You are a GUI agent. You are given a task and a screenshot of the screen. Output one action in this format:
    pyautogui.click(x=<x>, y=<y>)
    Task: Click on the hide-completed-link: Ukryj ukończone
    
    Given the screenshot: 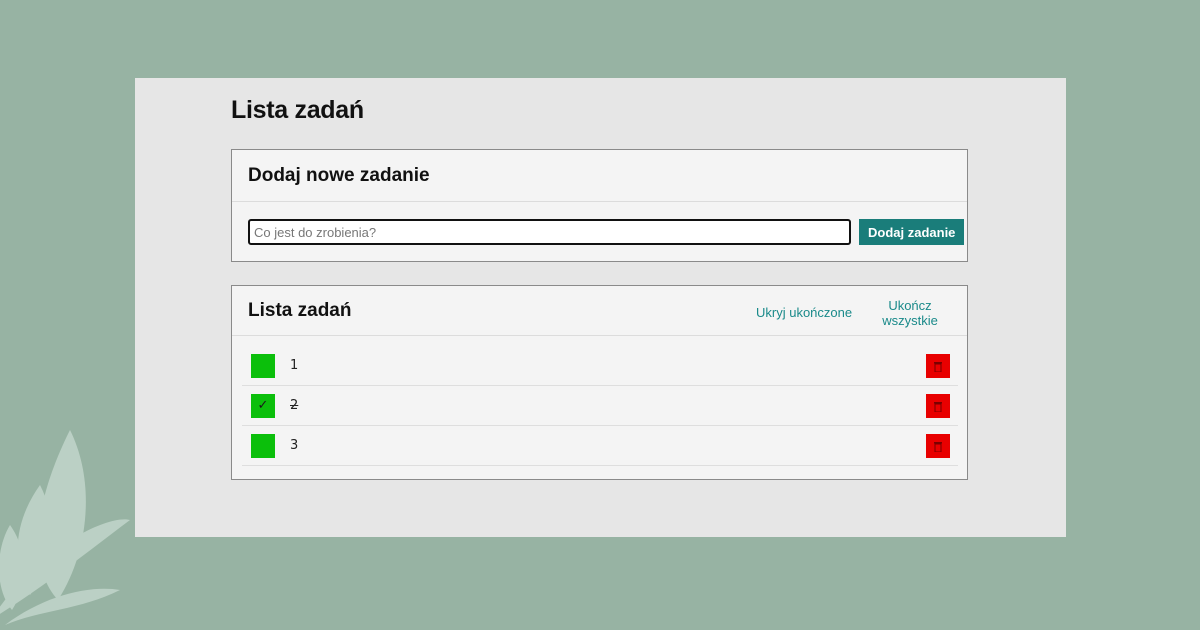 What is the action you would take?
    pyautogui.click(x=804, y=312)
    